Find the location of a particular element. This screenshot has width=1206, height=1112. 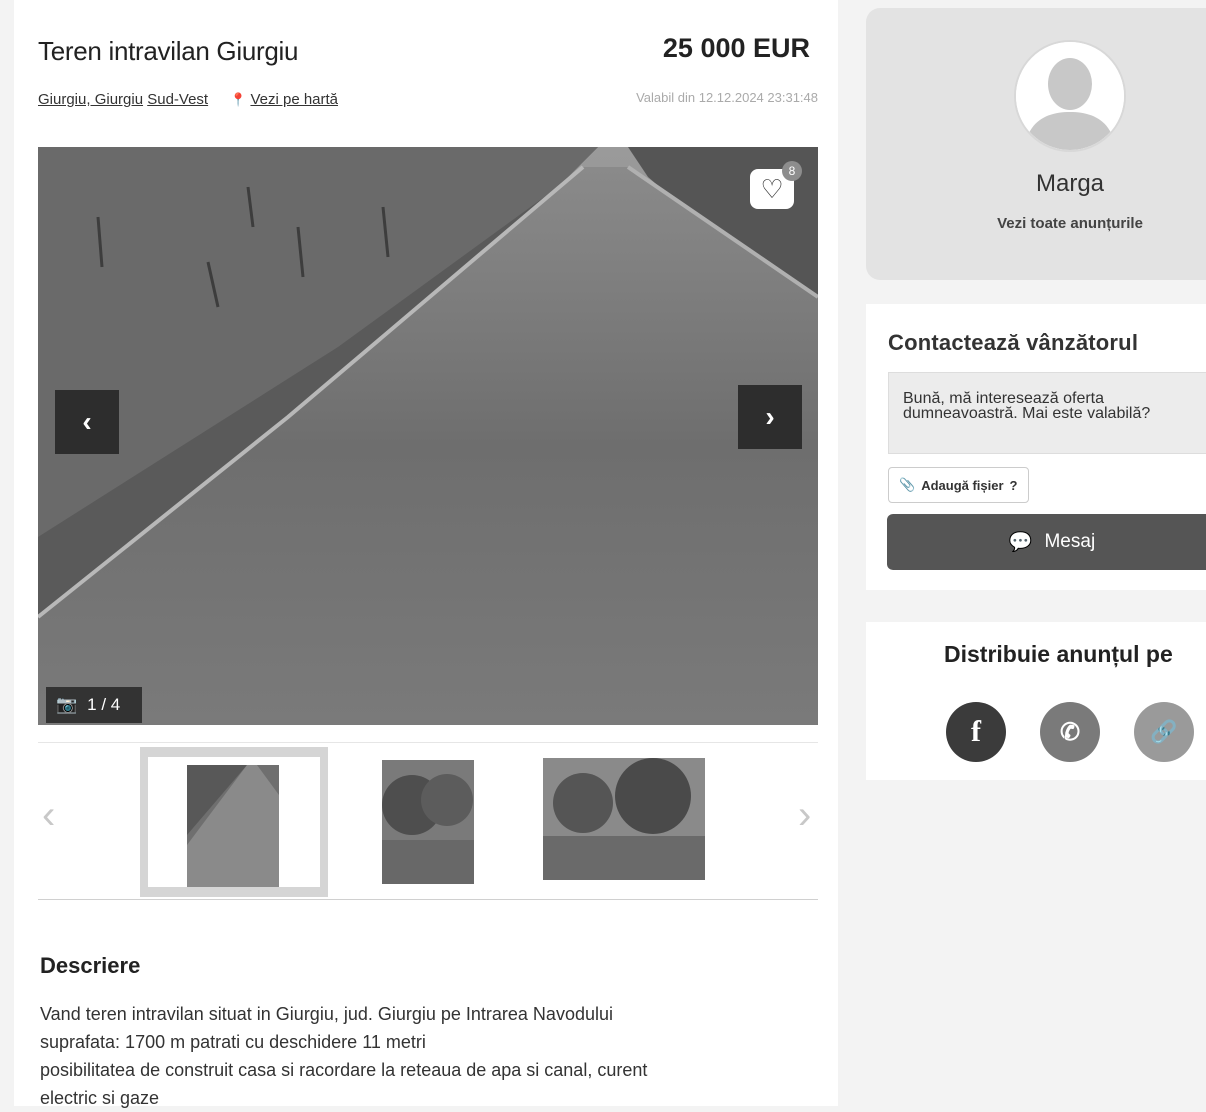

valid-since: Valabil din 12.12.2024 23:31:48 is located at coordinates (727, 97).